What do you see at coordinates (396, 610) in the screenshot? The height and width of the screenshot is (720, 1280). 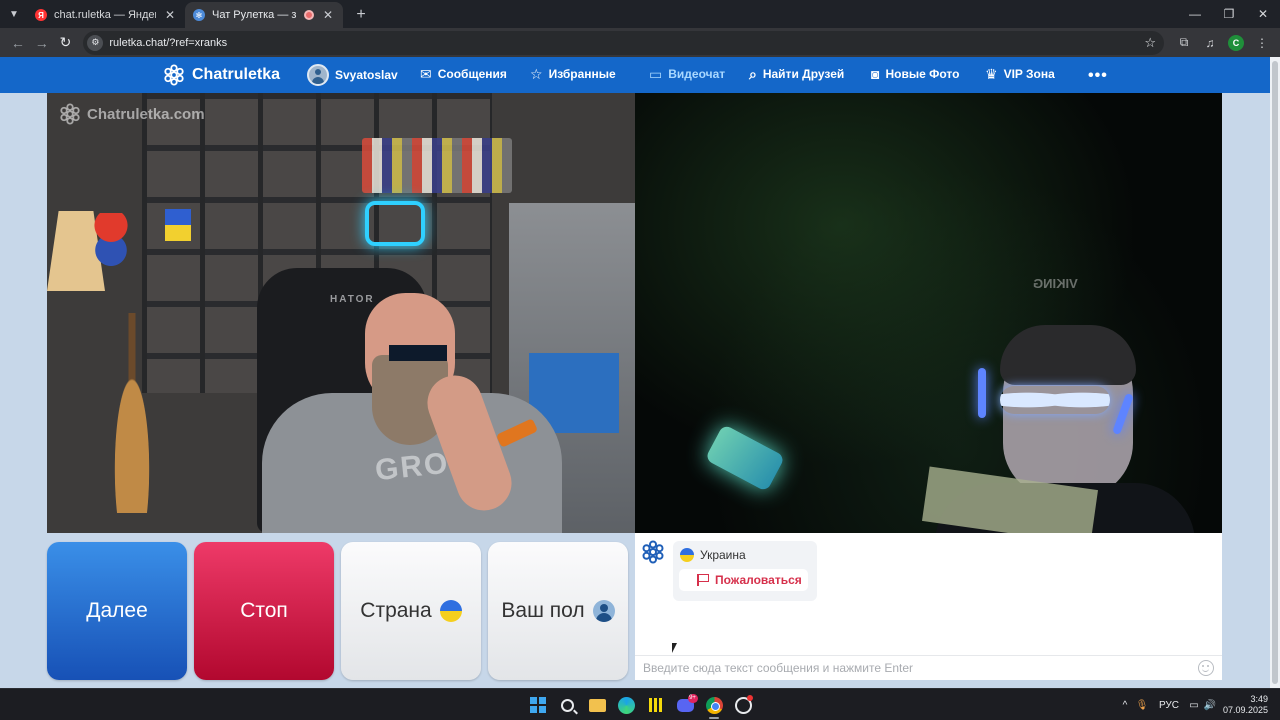 I see `country-label: Страна` at bounding box center [396, 610].